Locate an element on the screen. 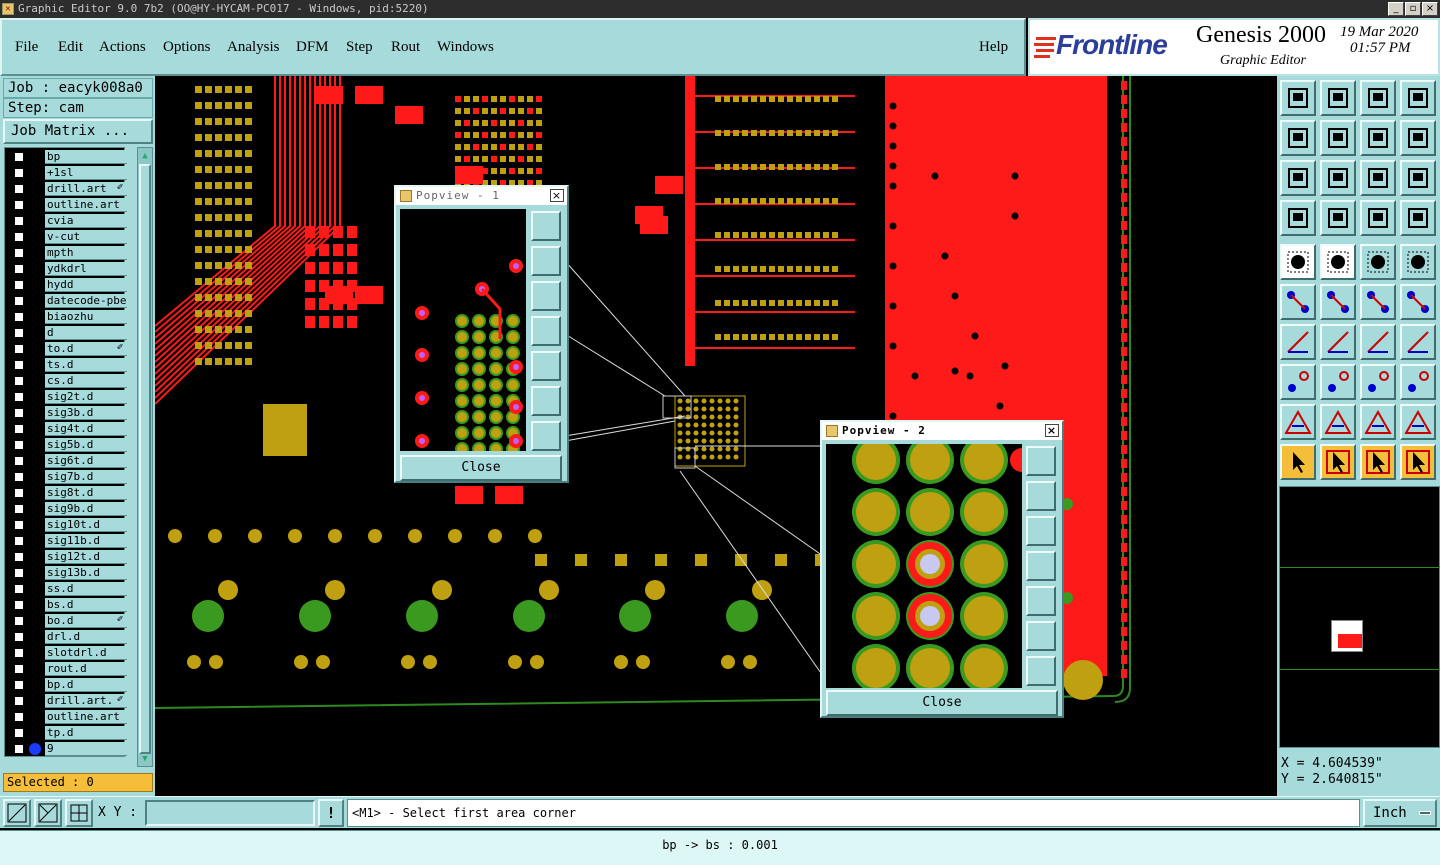 The width and height of the screenshot is (1440, 865). layer-row: ts.d is located at coordinates (70, 365).